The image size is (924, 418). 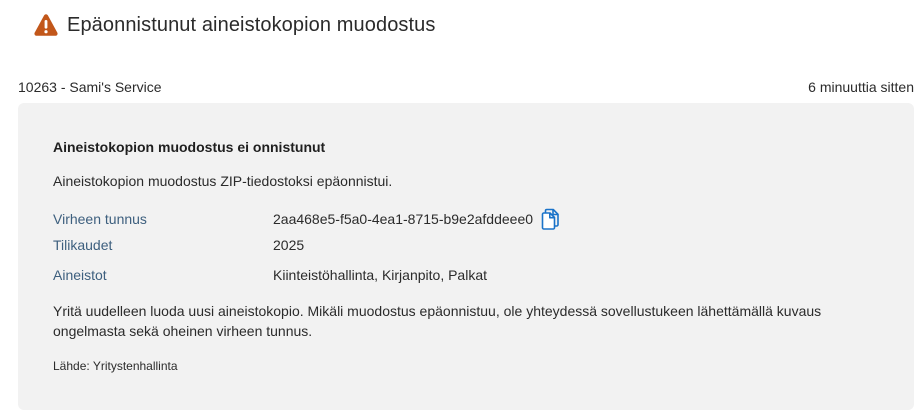 I want to click on error-id-value: 2aa468e5-f5a0-4ea1-8715-b9e2afddeee0, so click(x=403, y=219).